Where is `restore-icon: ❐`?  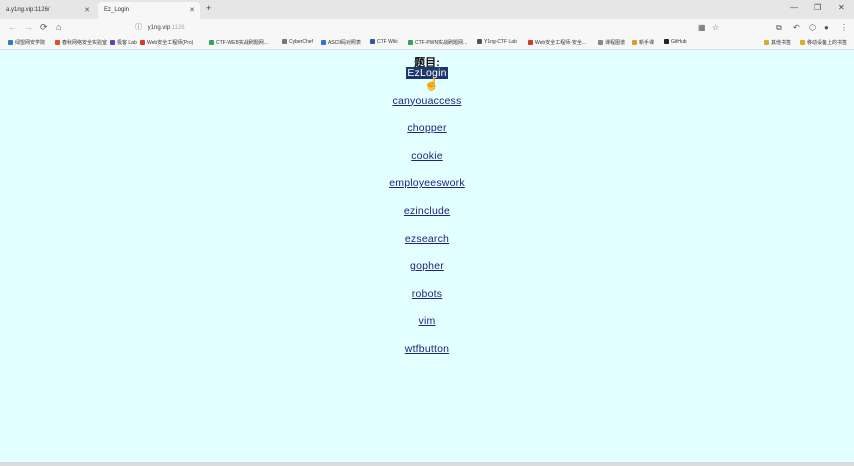 restore-icon: ❐ is located at coordinates (817, 7).